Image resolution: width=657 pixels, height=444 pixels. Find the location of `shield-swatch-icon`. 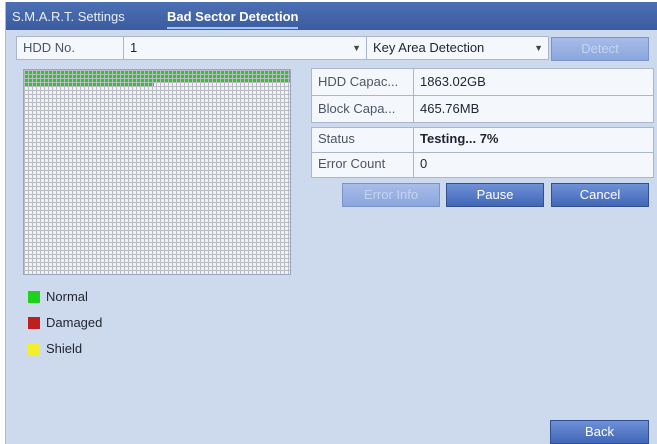

shield-swatch-icon is located at coordinates (34, 349).